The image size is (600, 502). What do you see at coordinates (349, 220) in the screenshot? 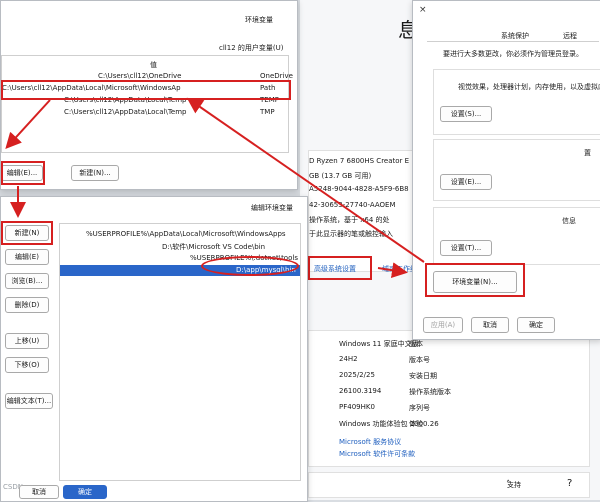
I see `system-type-text: 操作系统，基于 x64 的处` at bounding box center [349, 220].